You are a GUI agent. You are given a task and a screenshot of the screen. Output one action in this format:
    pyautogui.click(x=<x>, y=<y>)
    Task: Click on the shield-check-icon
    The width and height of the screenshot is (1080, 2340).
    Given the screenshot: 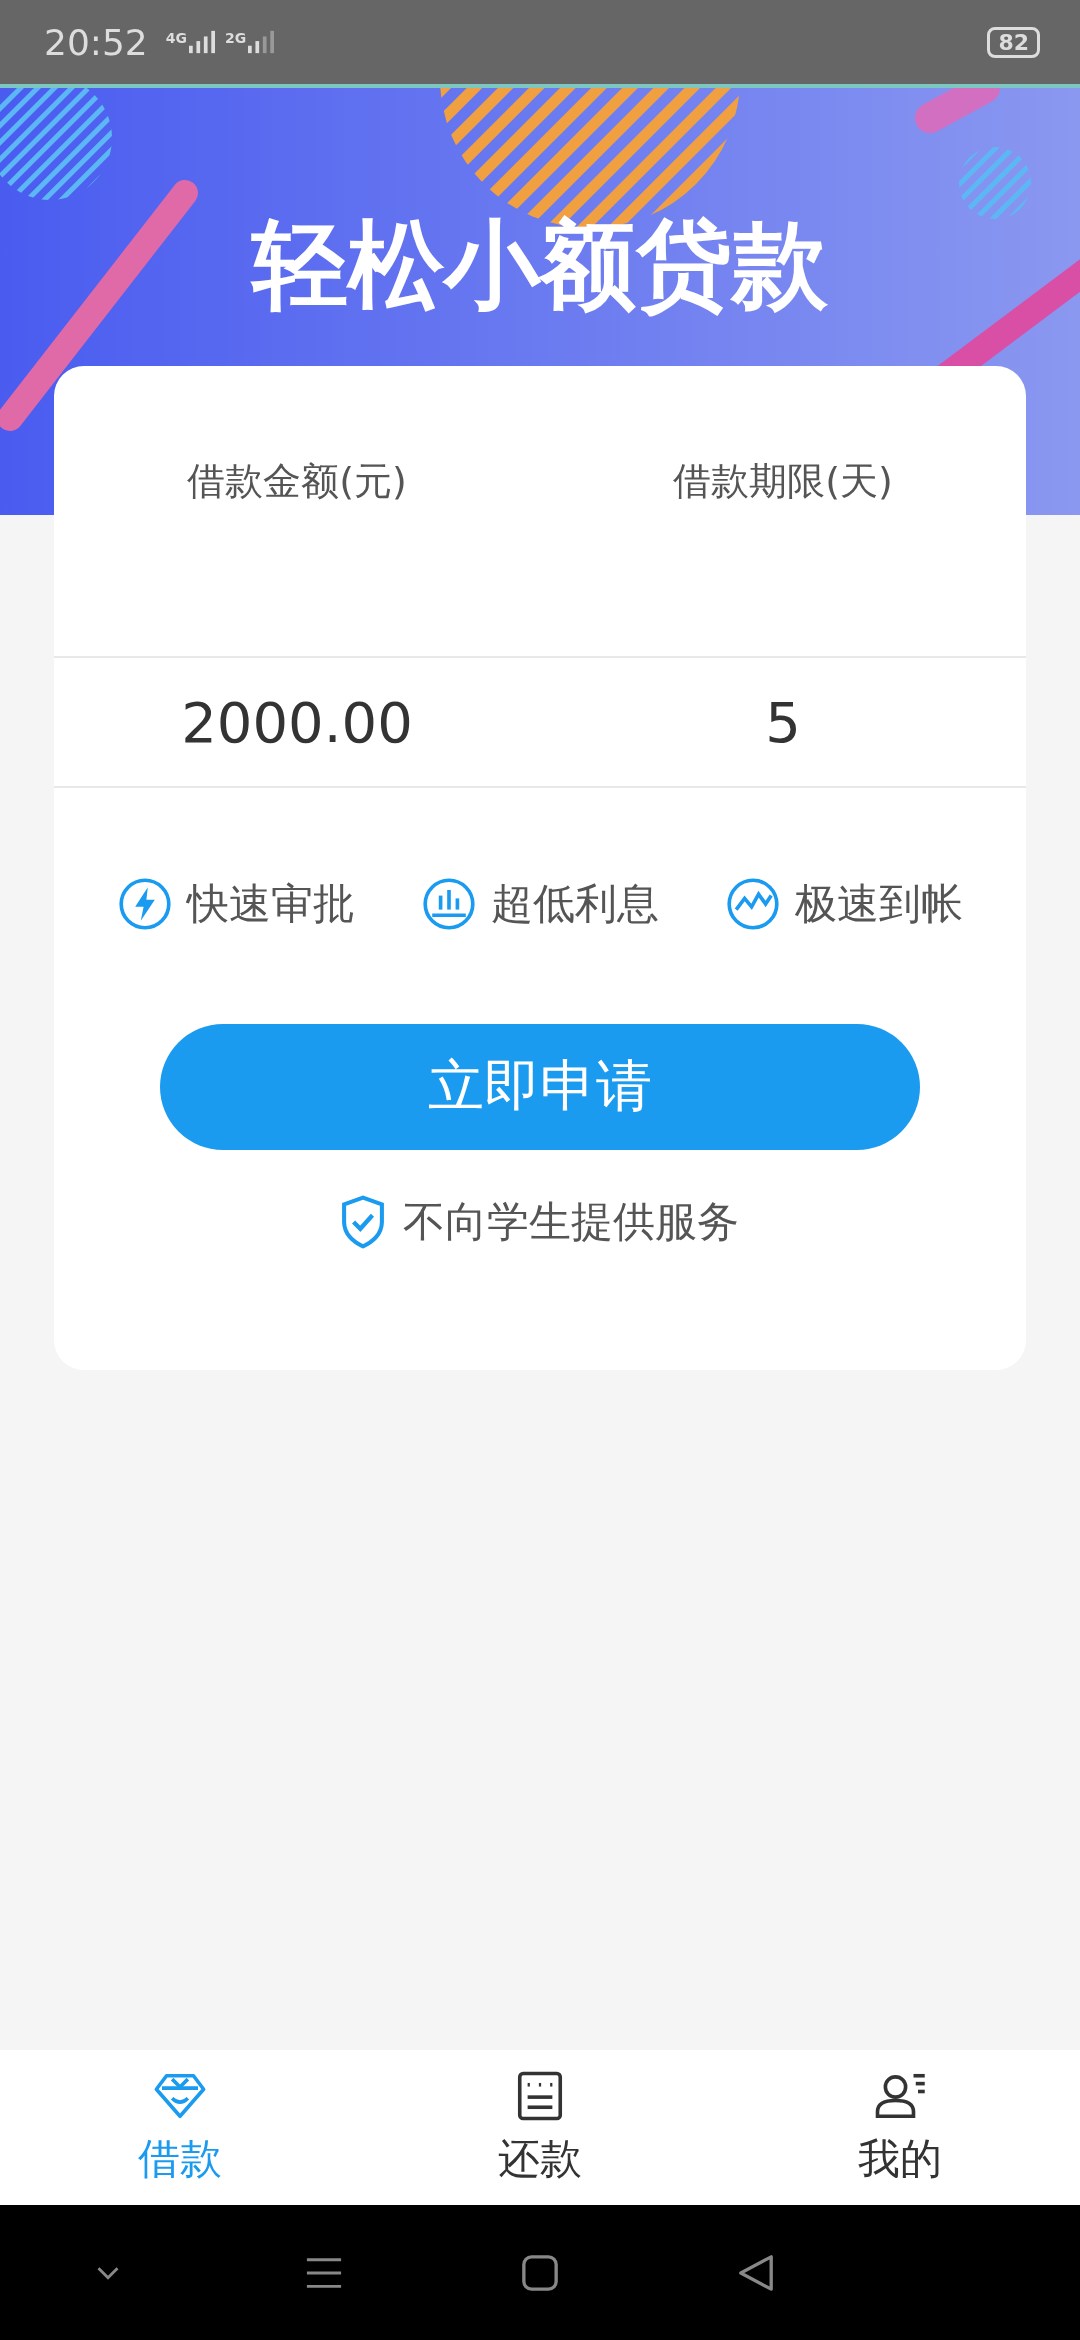 What is the action you would take?
    pyautogui.click(x=363, y=1222)
    